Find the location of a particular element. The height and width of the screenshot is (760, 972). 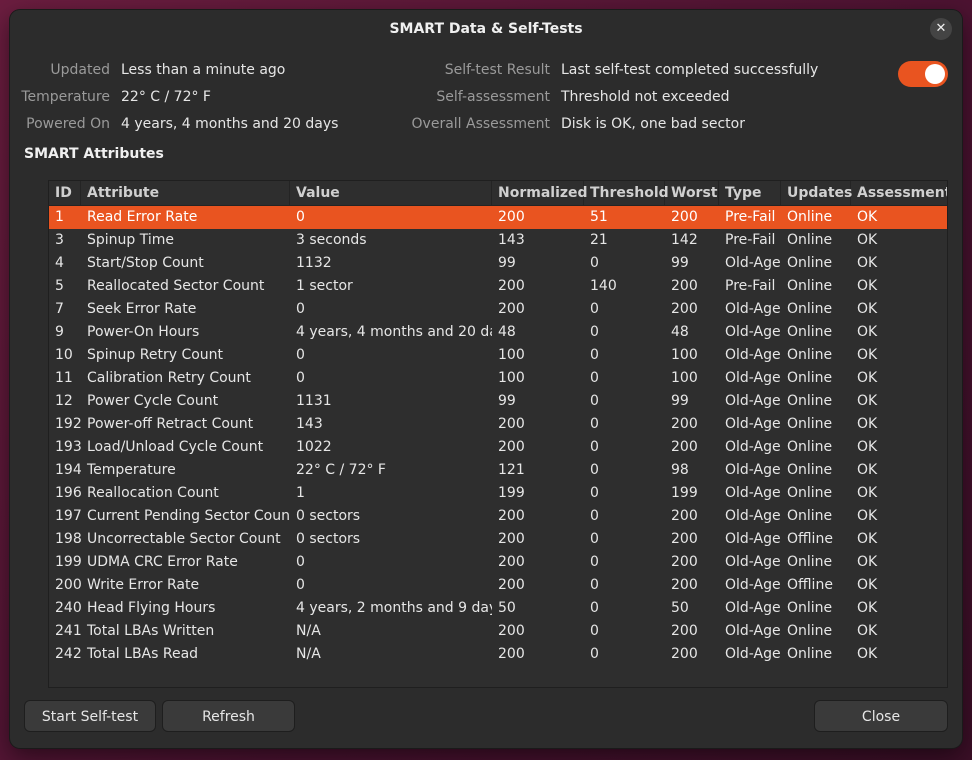

cell-normalized: 48 is located at coordinates (507, 332).